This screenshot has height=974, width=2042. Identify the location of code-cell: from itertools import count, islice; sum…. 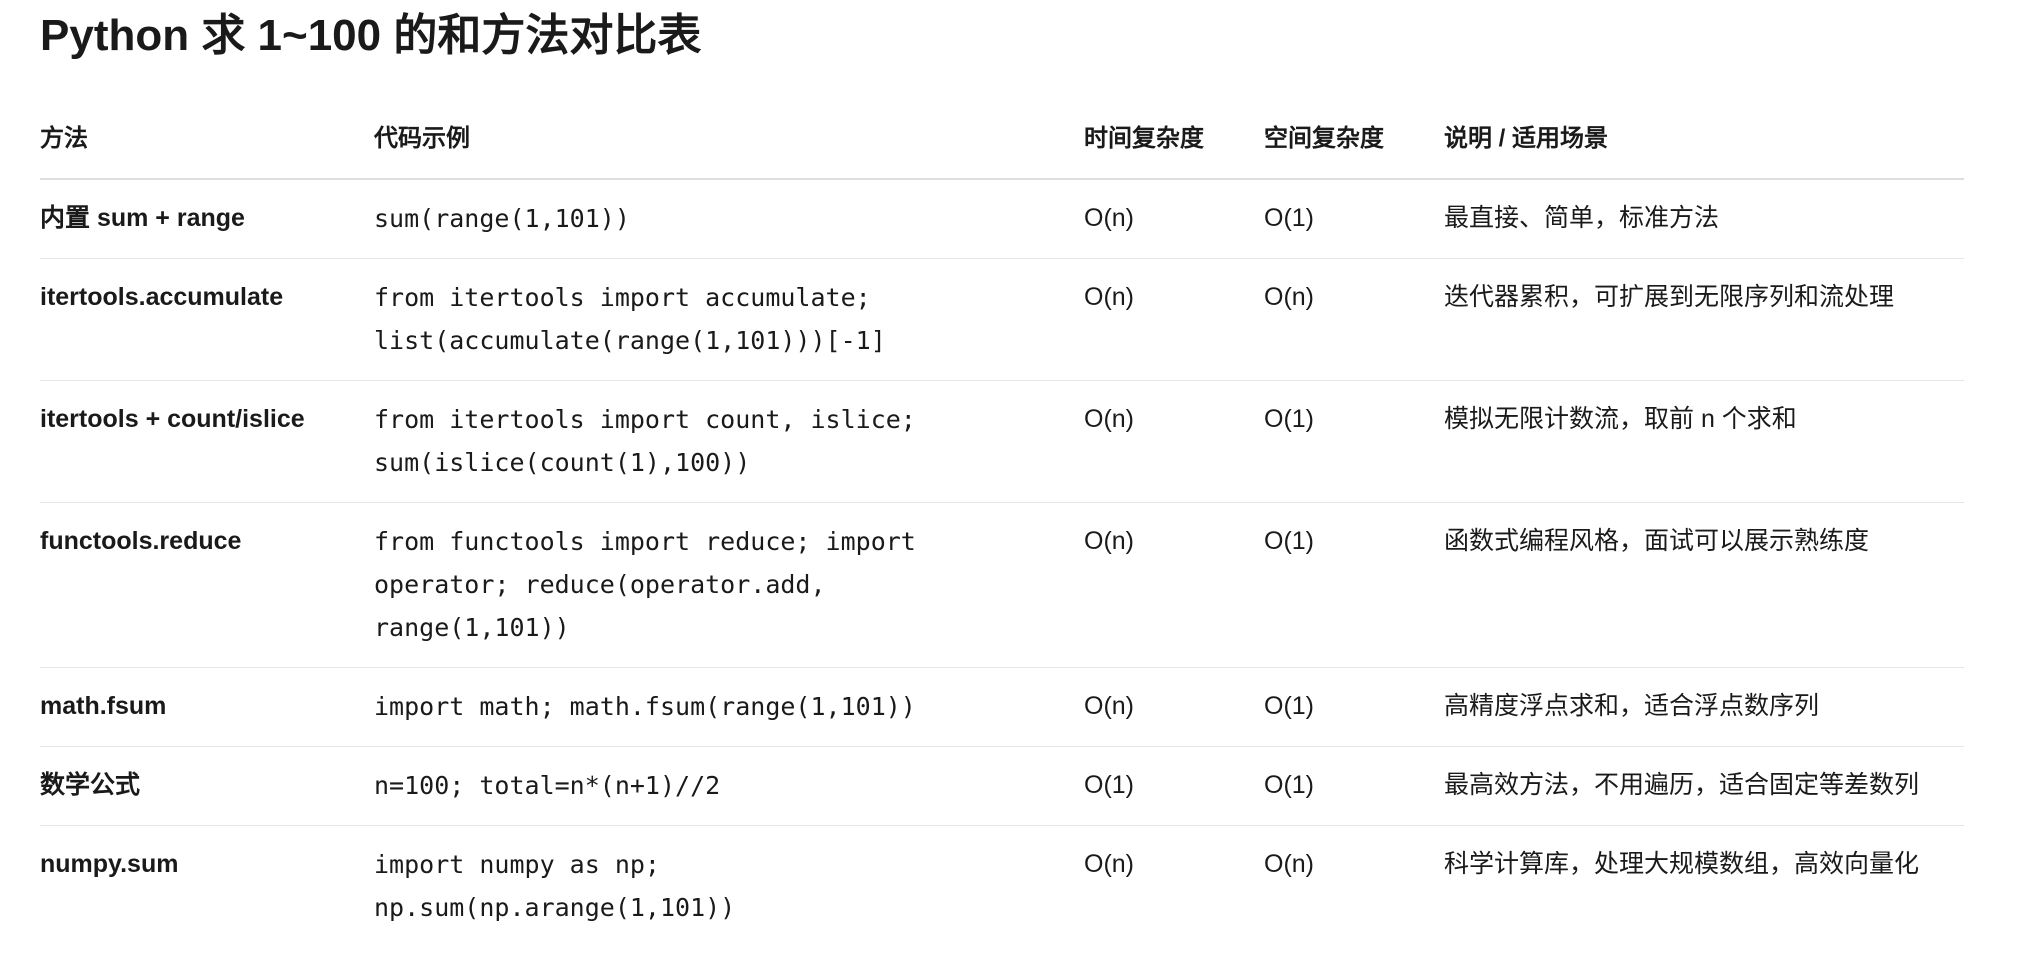
(729, 441).